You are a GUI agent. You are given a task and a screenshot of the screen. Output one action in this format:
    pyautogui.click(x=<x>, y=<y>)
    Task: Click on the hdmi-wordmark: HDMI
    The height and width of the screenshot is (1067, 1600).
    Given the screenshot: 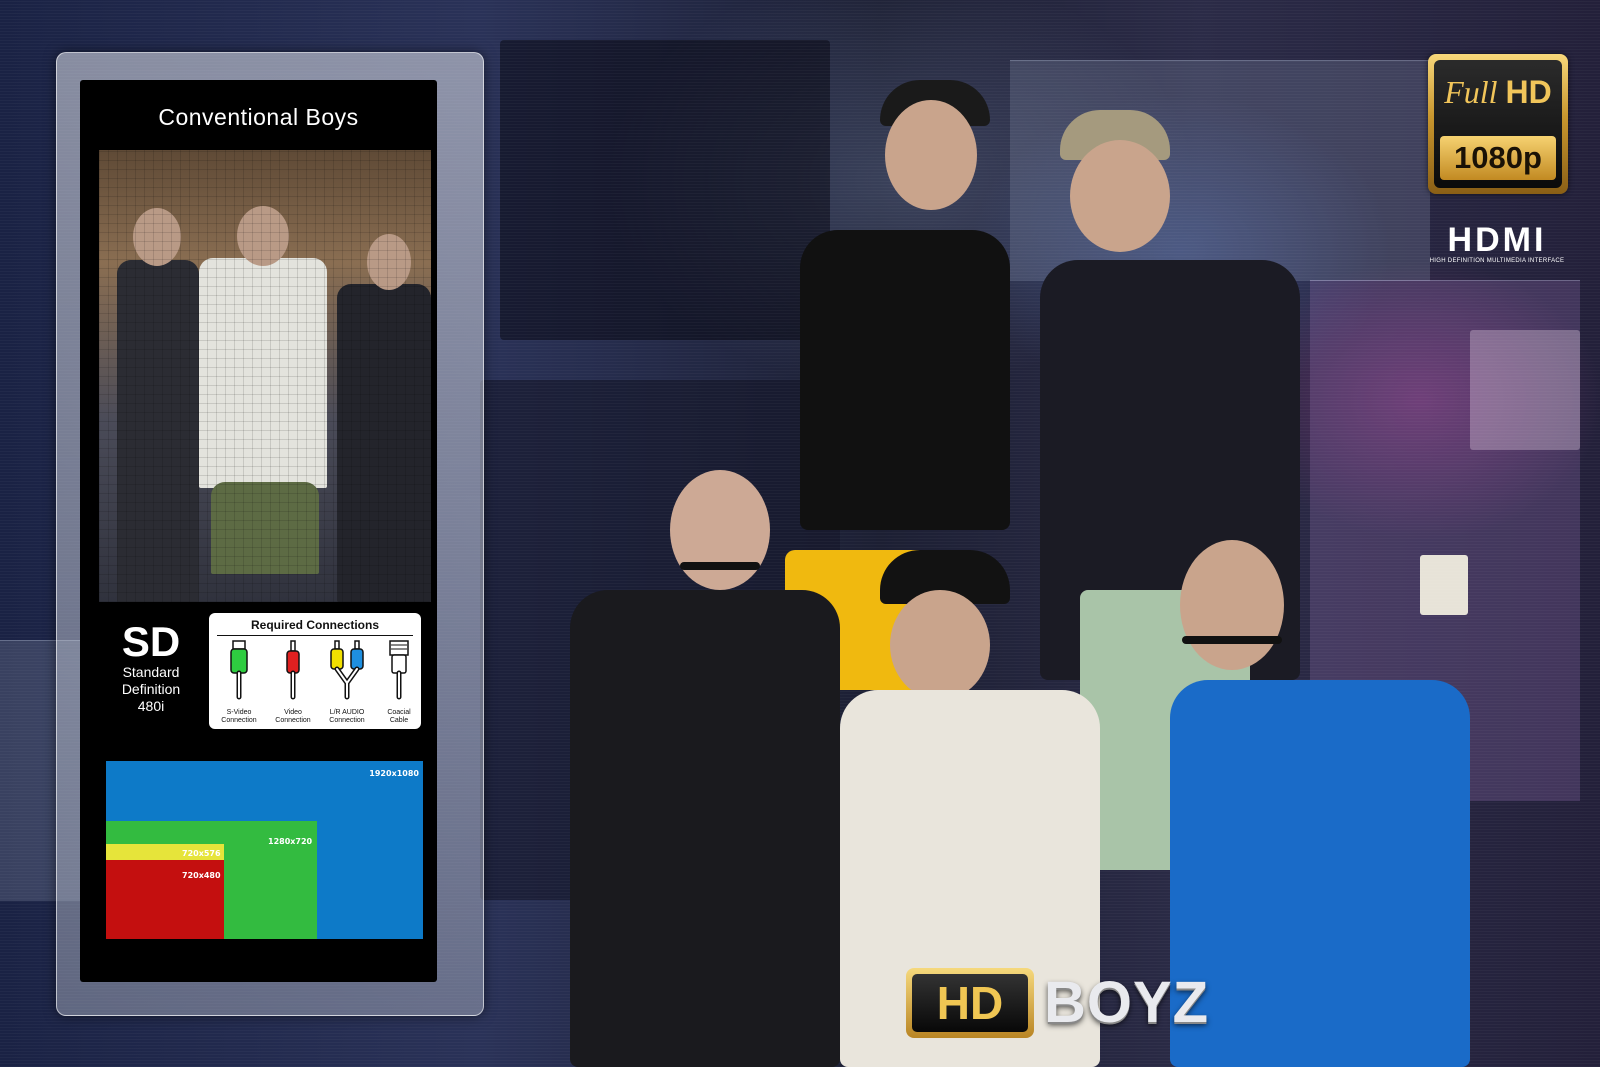 What is the action you would take?
    pyautogui.click(x=1497, y=240)
    